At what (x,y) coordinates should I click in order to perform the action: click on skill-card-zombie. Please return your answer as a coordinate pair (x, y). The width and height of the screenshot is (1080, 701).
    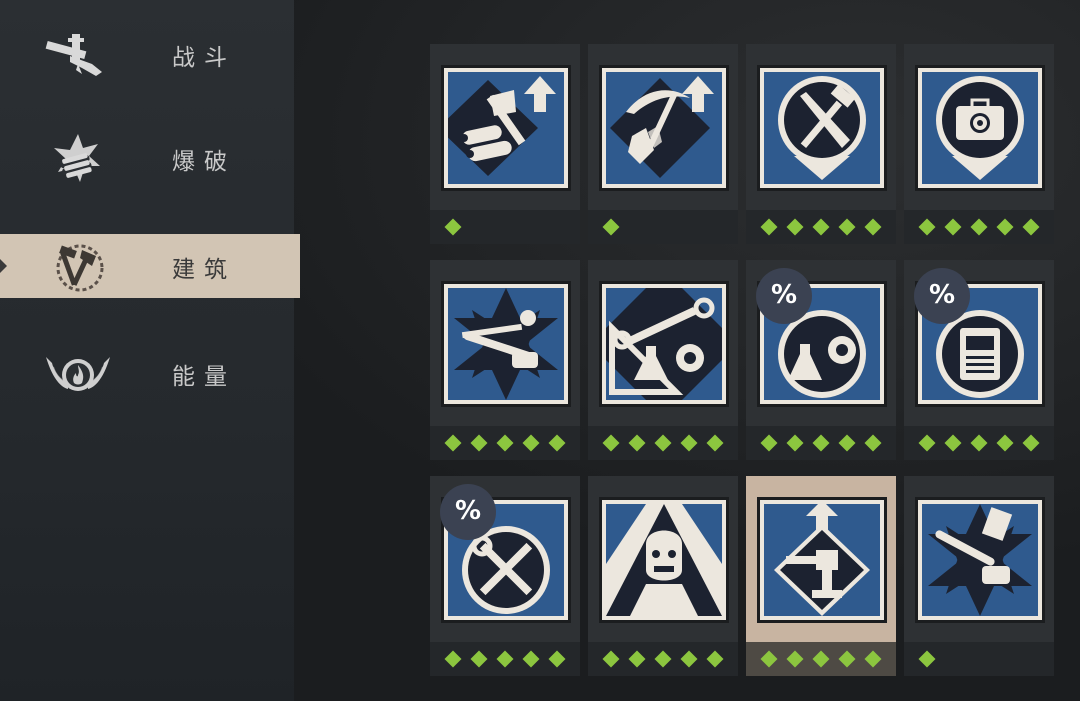
    Looking at the image, I should click on (663, 576).